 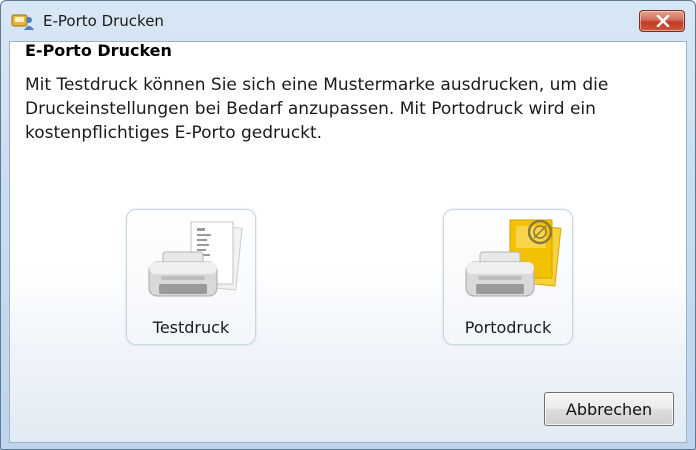 I want to click on postage-print-label: Portodruck, so click(x=508, y=327).